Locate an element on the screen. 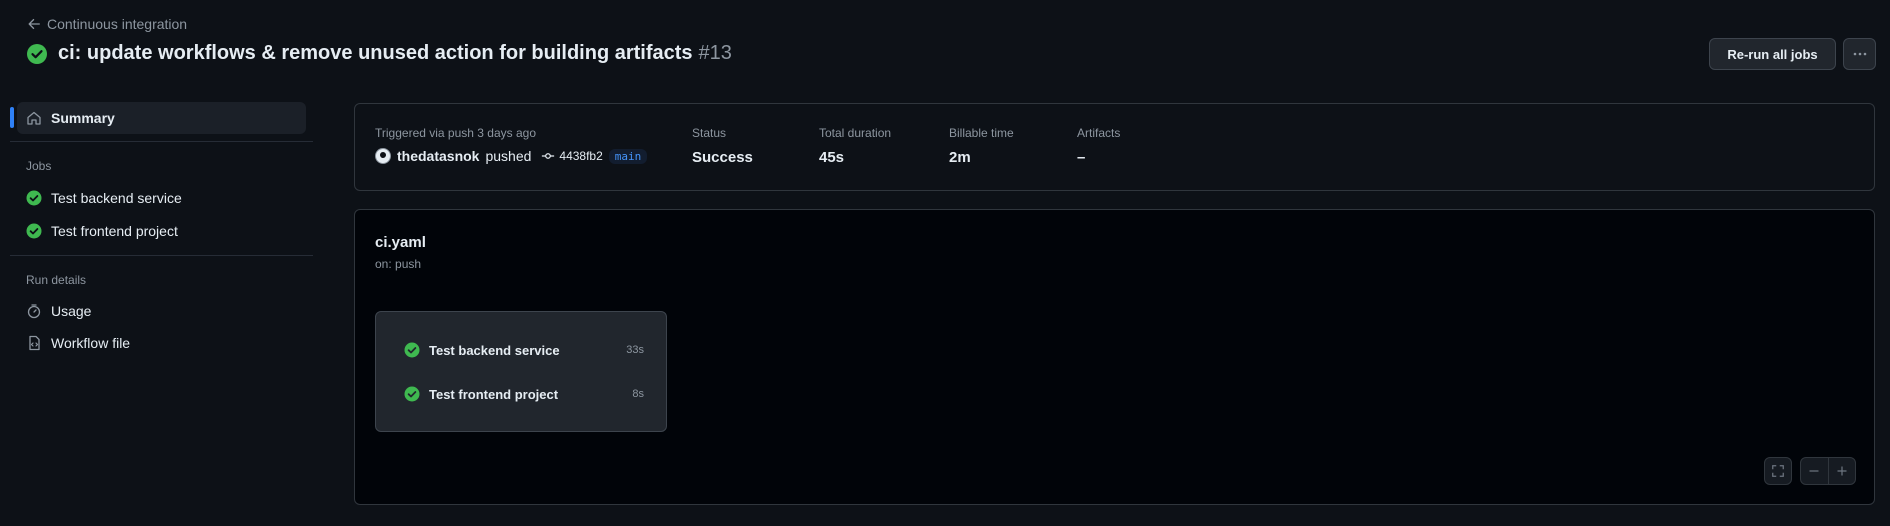 The height and width of the screenshot is (526, 1890). status-value: Success is located at coordinates (722, 157).